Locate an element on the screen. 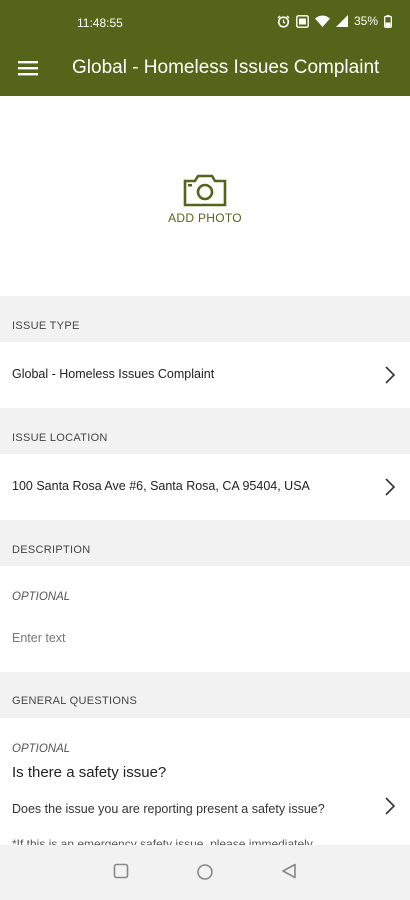 Image resolution: width=410 pixels, height=900 pixels. hamburger-menu-icon is located at coordinates (28, 68).